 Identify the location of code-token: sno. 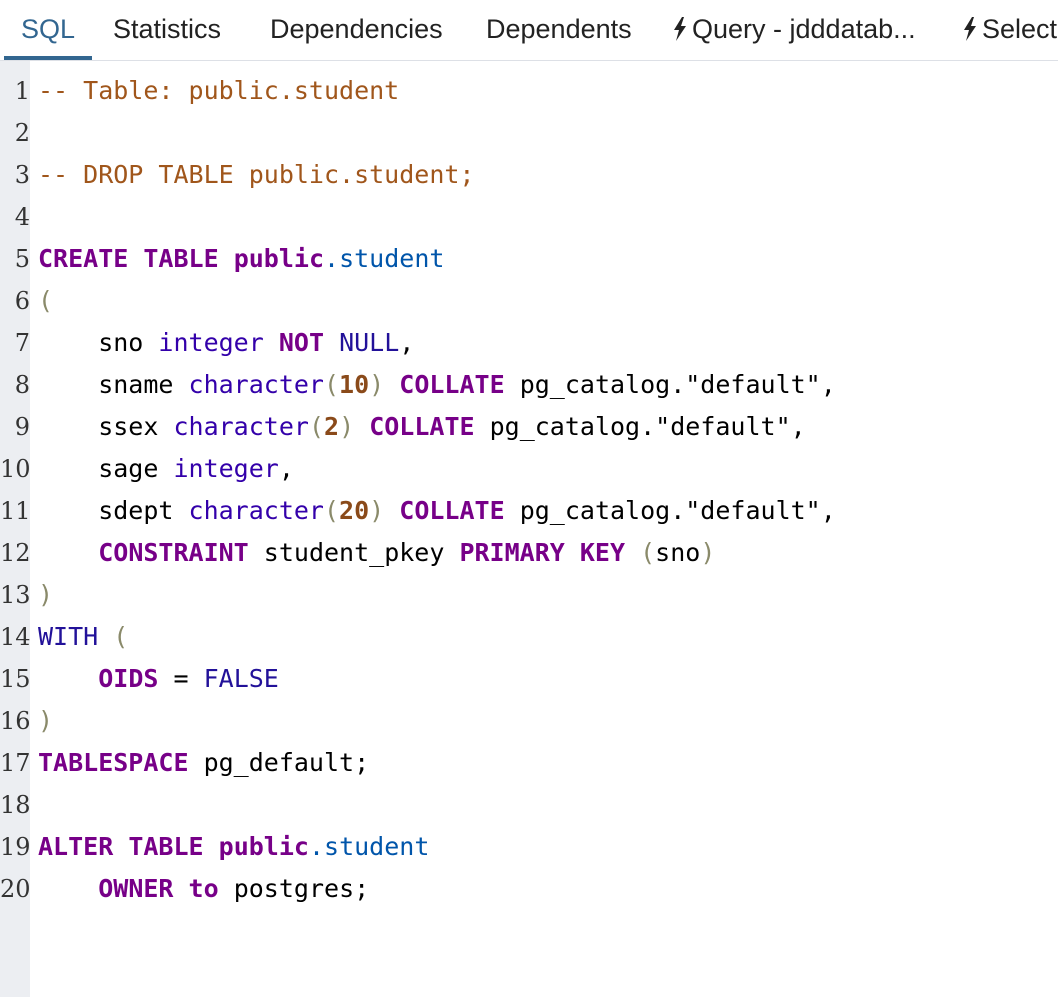
(678, 552).